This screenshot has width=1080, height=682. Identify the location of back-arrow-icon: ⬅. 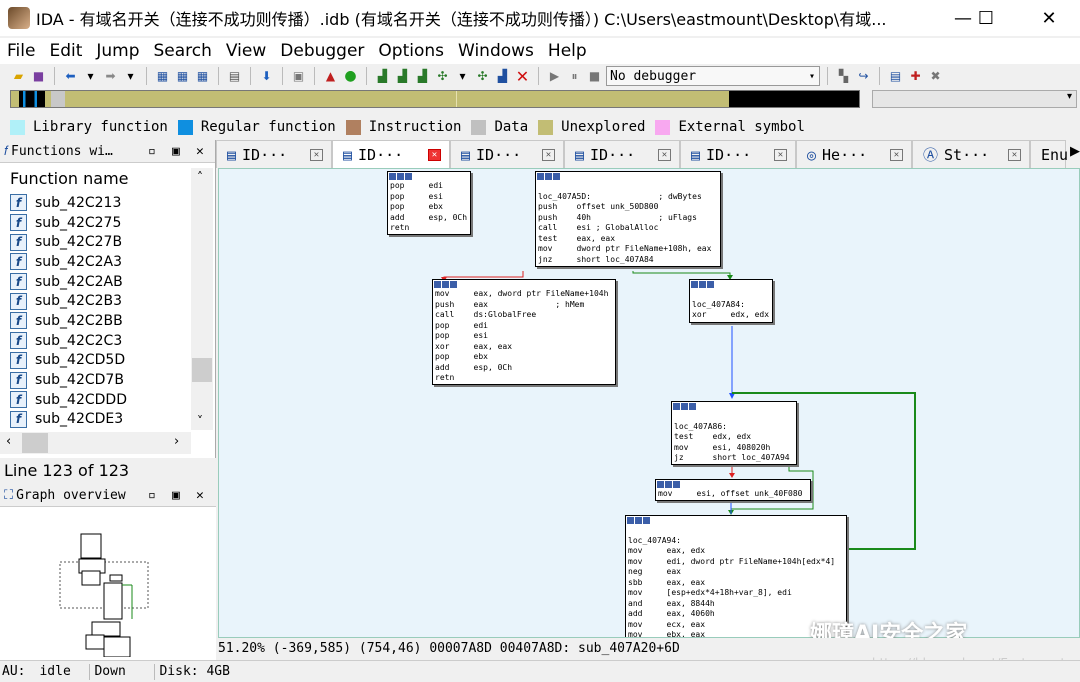
(70, 76).